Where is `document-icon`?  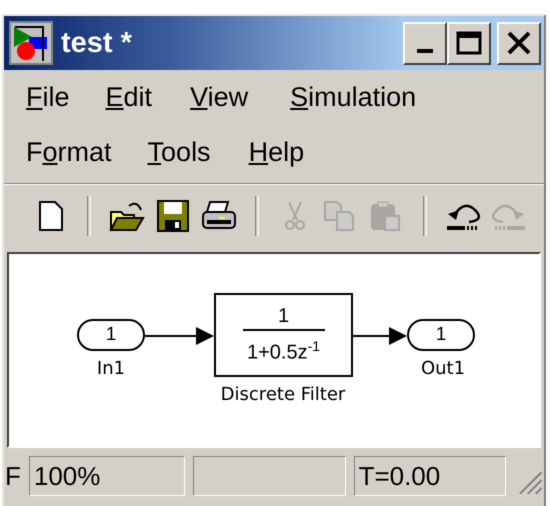
document-icon is located at coordinates (51, 216).